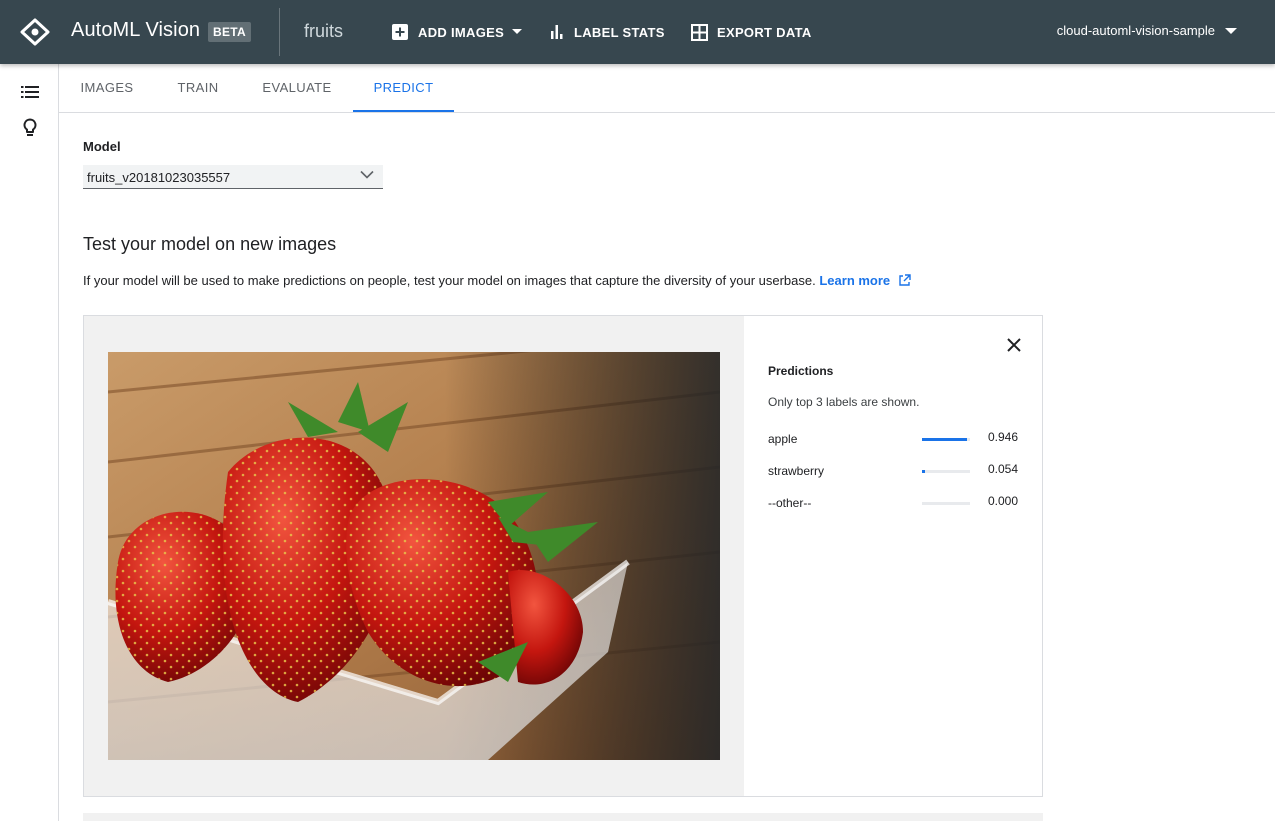  What do you see at coordinates (1002, 501) in the screenshot?
I see `prediction-score: 0.000` at bounding box center [1002, 501].